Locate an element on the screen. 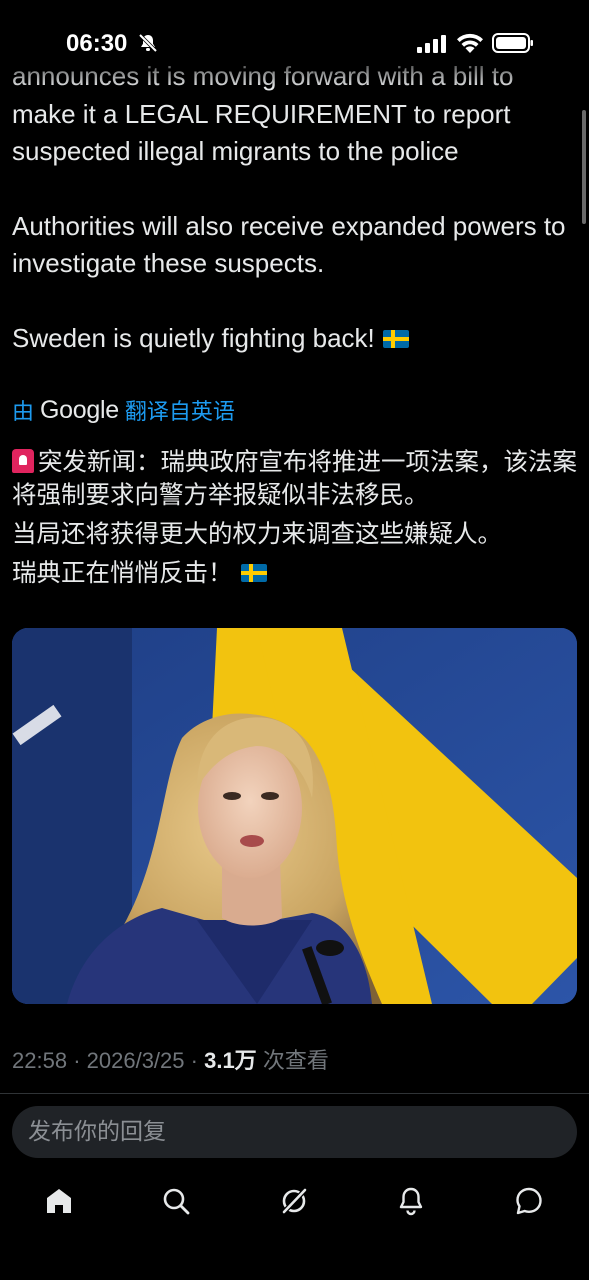  divider is located at coordinates (294, 1093).